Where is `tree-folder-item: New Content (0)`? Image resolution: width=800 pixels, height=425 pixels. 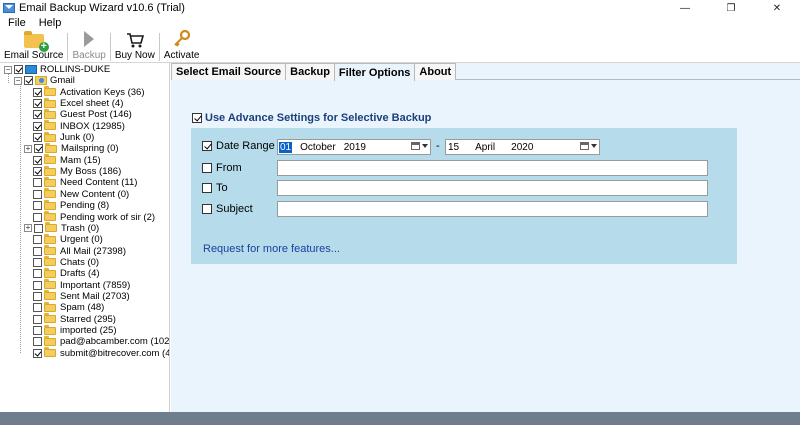
tree-folder-item: New Content (0) is located at coordinates (81, 194).